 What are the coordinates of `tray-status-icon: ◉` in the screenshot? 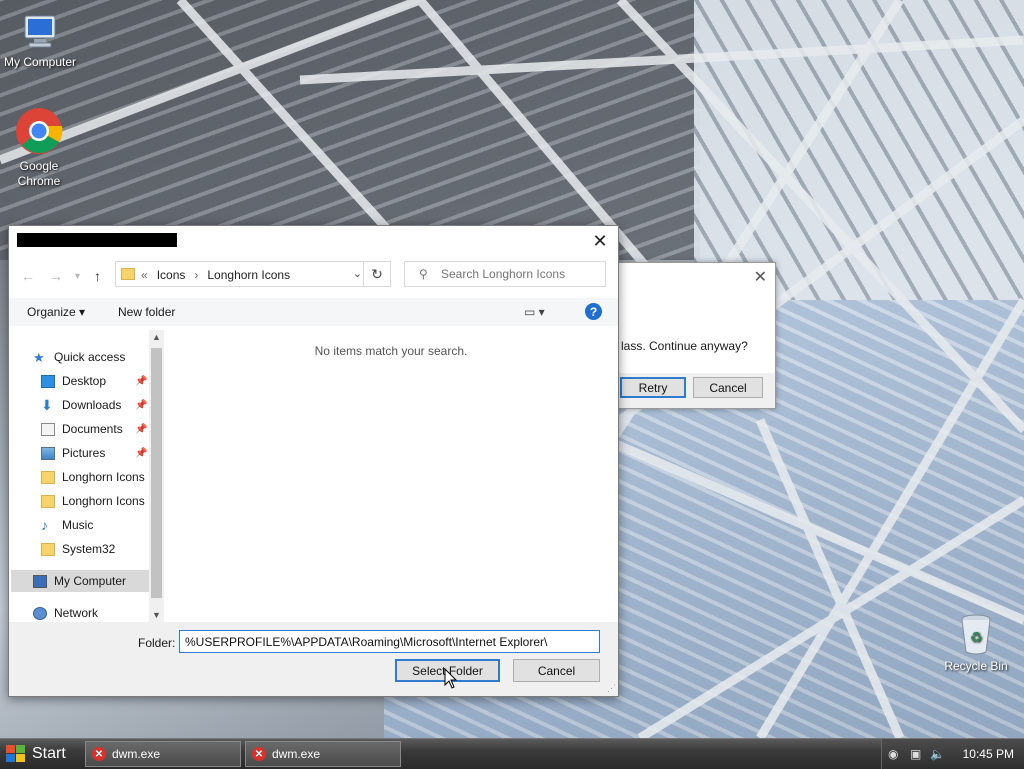 It's located at (893, 754).